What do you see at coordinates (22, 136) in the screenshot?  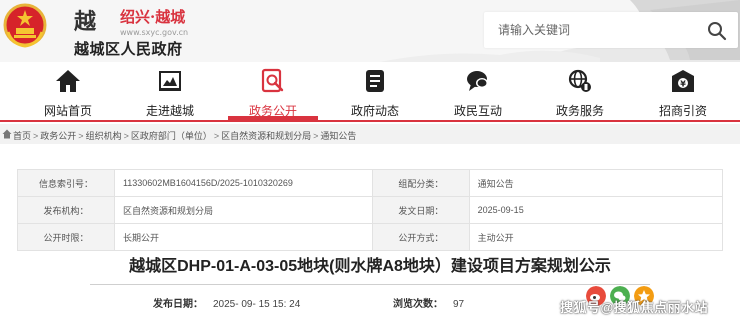 I see `breadcrumb-item-home: 首页` at bounding box center [22, 136].